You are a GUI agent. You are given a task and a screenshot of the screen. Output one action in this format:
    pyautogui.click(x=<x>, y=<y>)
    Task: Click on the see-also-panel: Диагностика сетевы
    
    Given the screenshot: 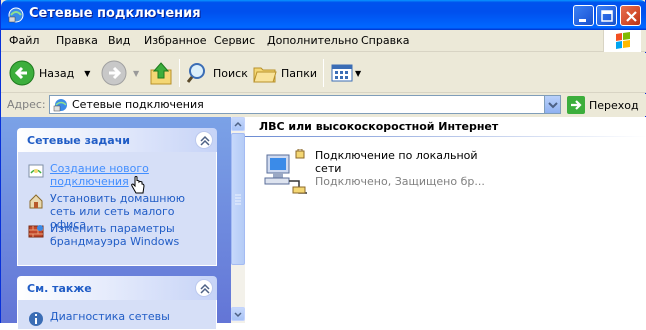 What is the action you would take?
    pyautogui.click(x=117, y=315)
    